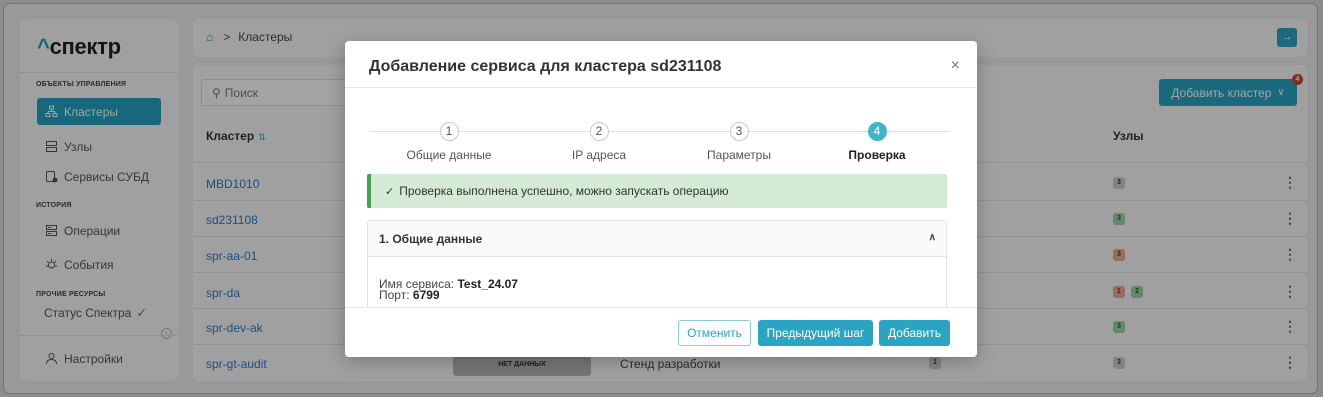 The image size is (1323, 397). I want to click on service-name-line: Имя сервиса: Test_24.07, so click(448, 284).